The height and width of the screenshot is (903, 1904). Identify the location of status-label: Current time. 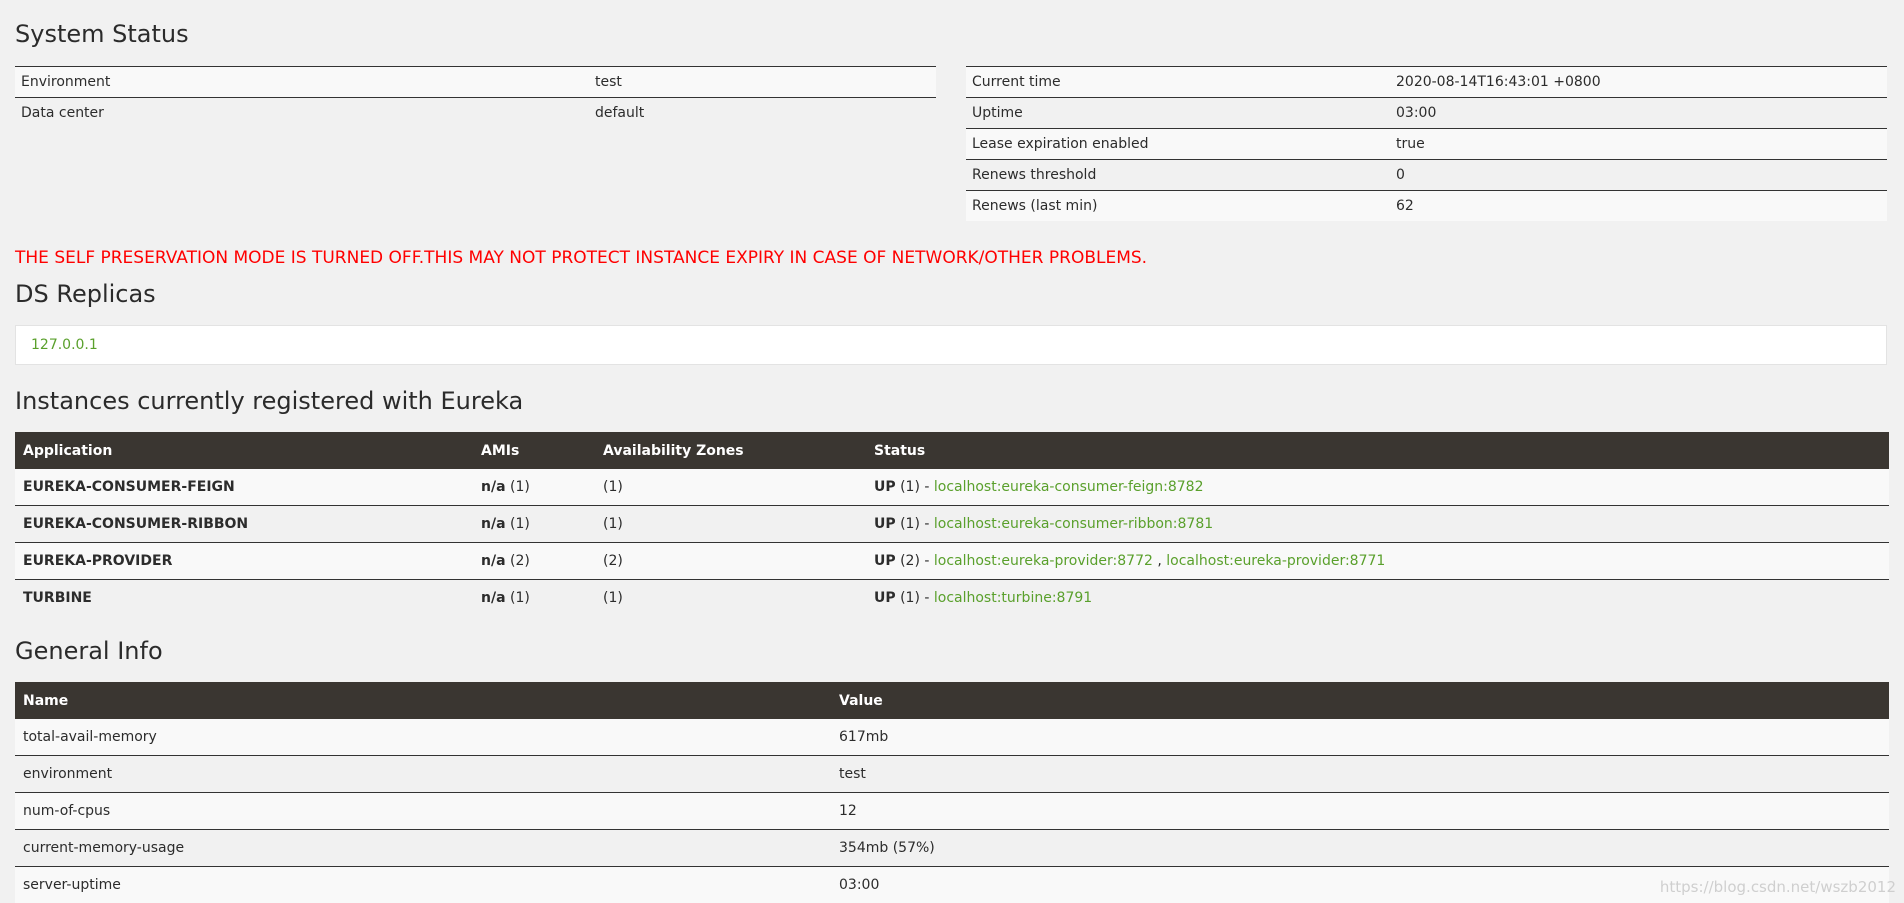
(1178, 82).